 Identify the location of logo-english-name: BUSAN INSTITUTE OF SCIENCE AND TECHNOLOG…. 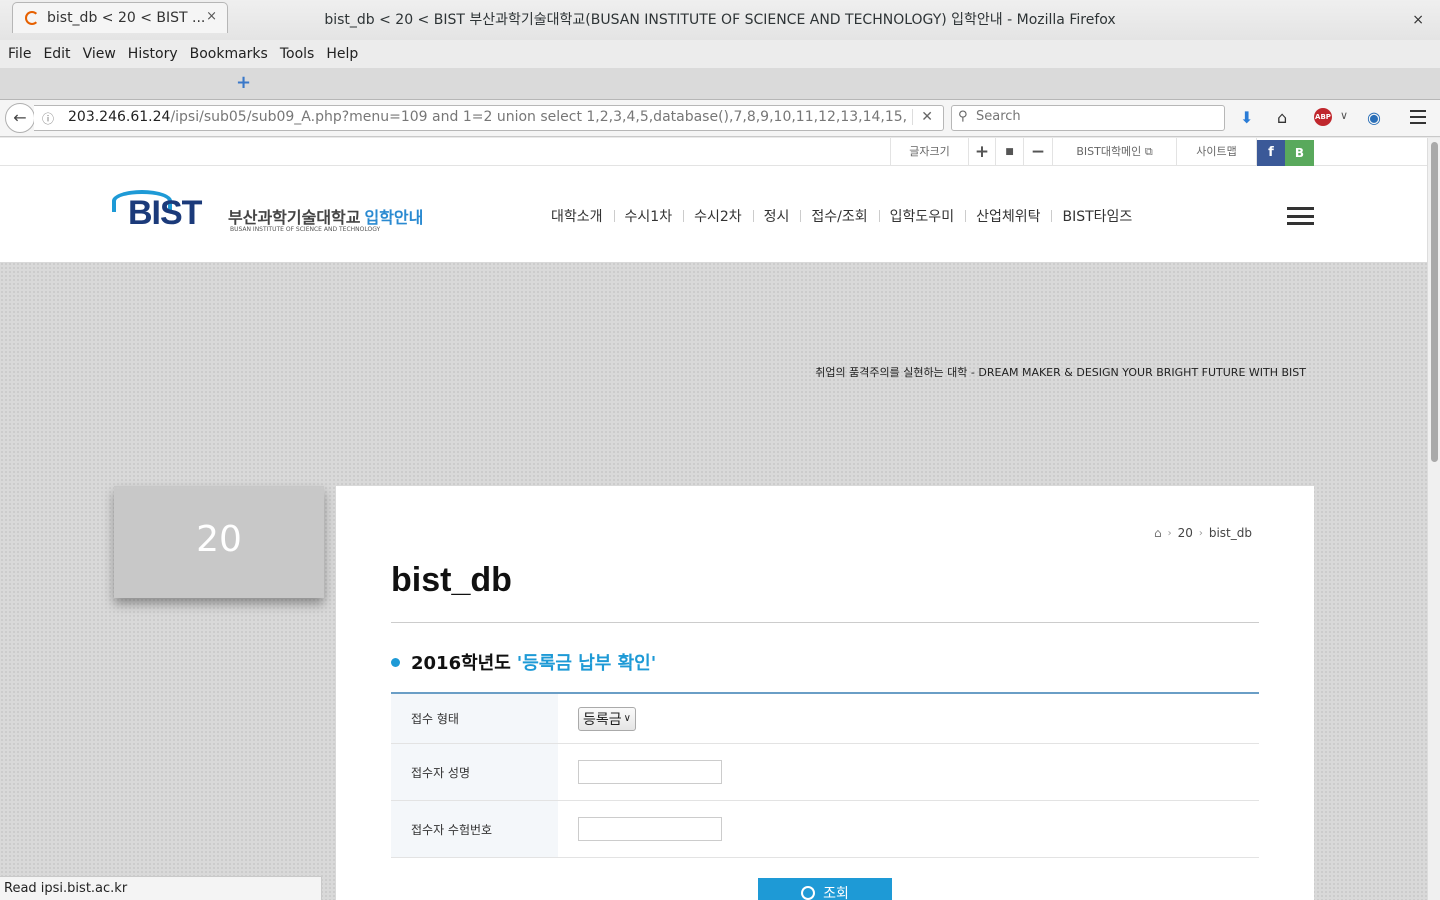
(305, 229).